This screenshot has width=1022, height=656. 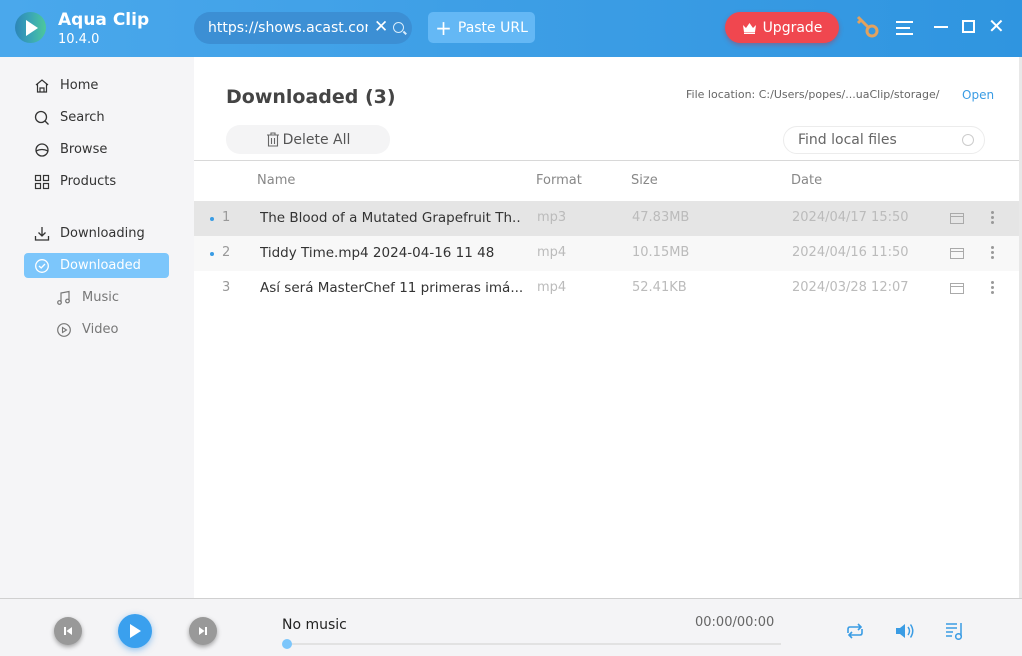 I want to click on delete-all-label: Delete All, so click(x=316, y=139).